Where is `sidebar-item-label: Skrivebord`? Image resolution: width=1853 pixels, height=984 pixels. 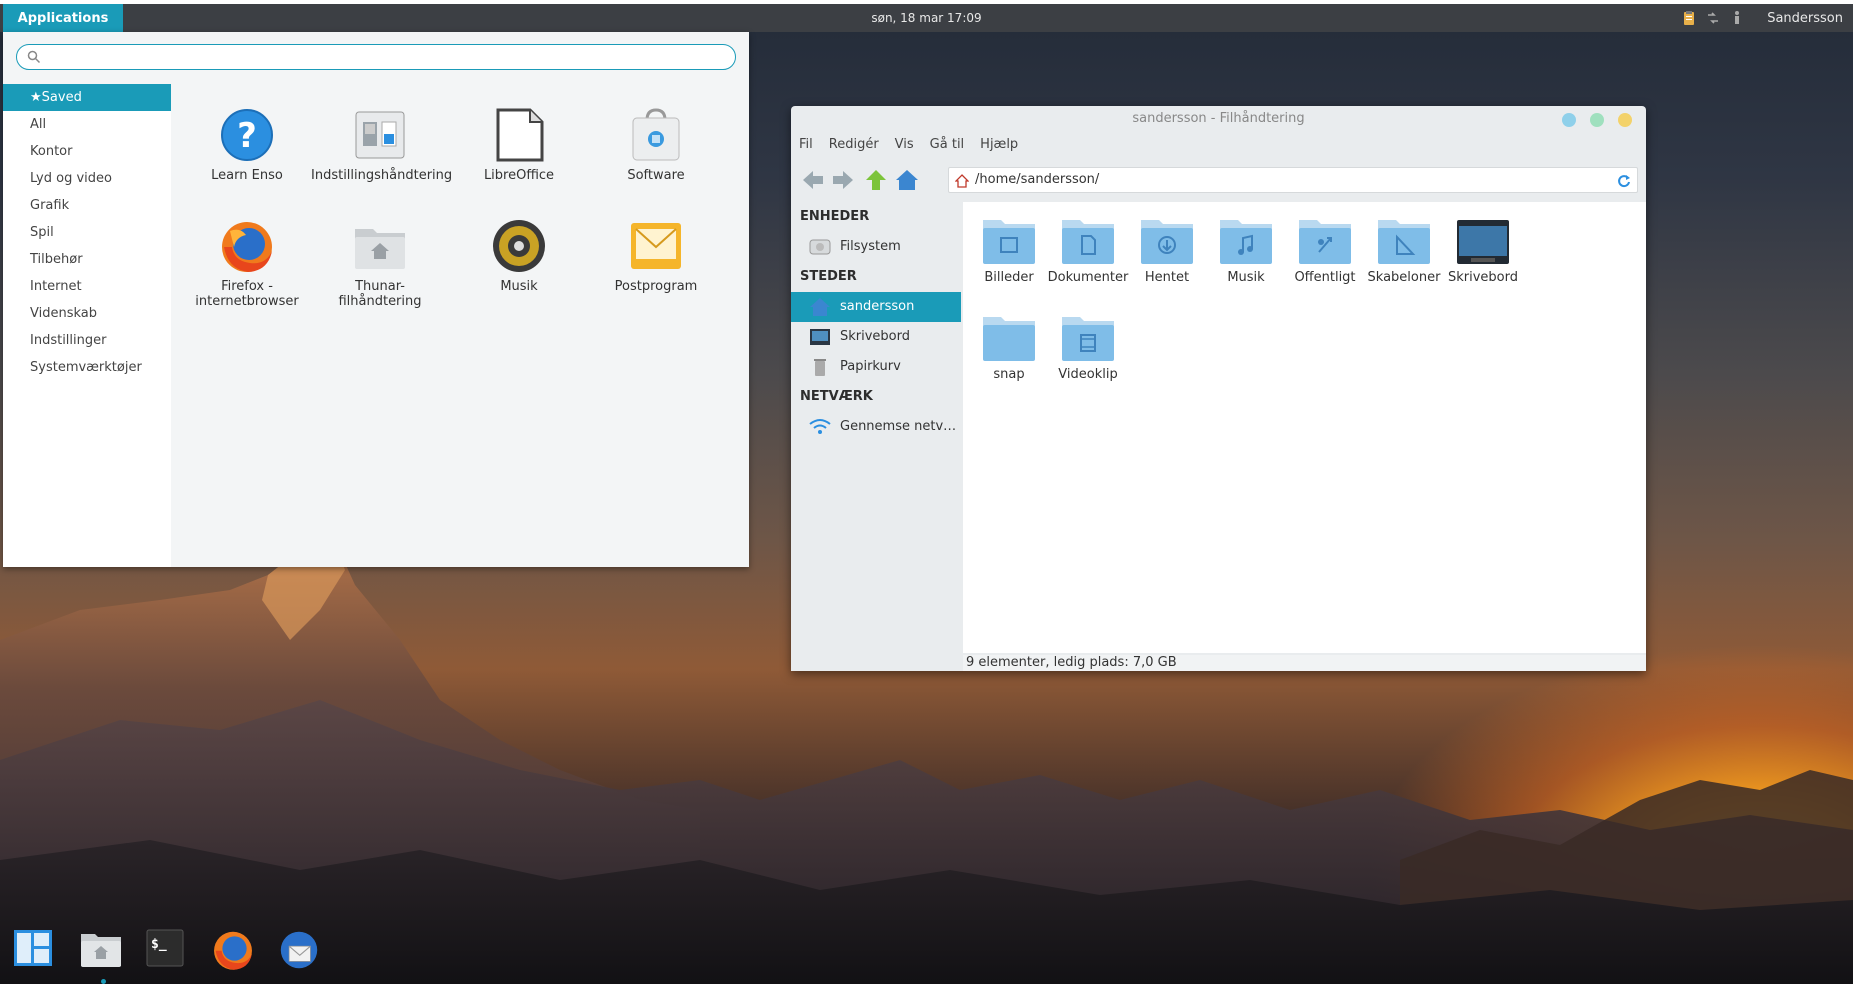 sidebar-item-label: Skrivebord is located at coordinates (875, 336).